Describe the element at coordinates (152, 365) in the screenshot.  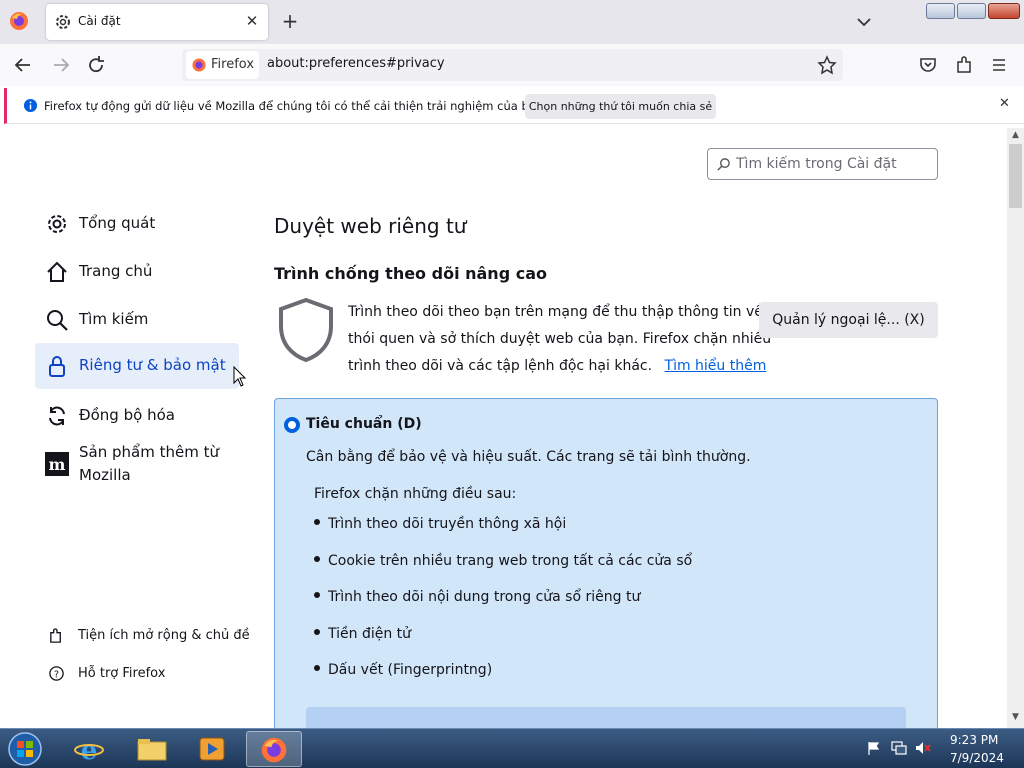
I see `sidebar-item-label: Riêng tư & bảo mật` at that location.